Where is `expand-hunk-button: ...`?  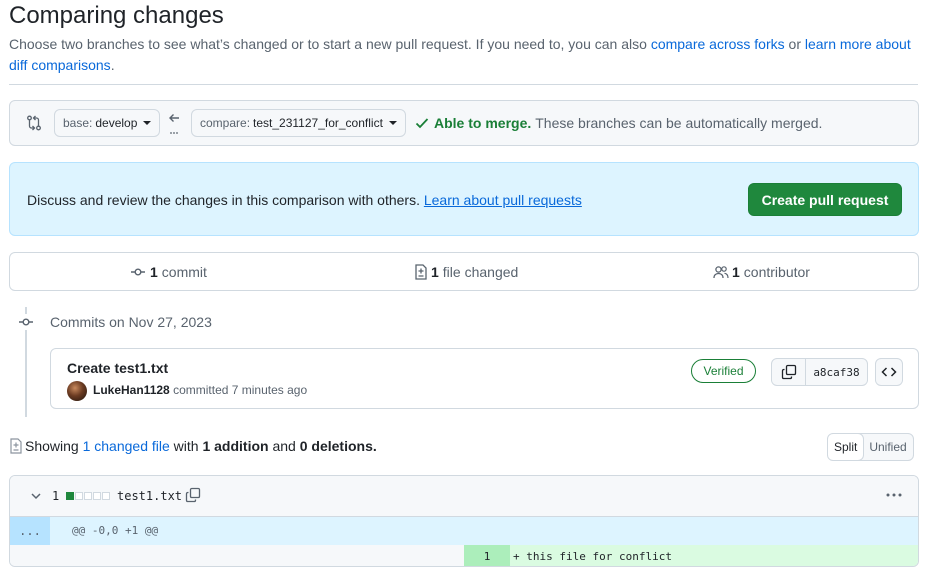
expand-hunk-button: ... is located at coordinates (30, 531).